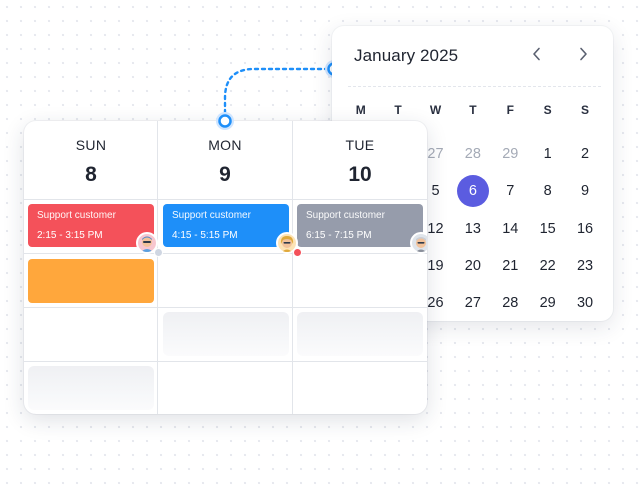 This screenshot has height=490, width=640. I want to click on event-card: Support customer 2:15 - 3:15 PM, so click(91, 225).